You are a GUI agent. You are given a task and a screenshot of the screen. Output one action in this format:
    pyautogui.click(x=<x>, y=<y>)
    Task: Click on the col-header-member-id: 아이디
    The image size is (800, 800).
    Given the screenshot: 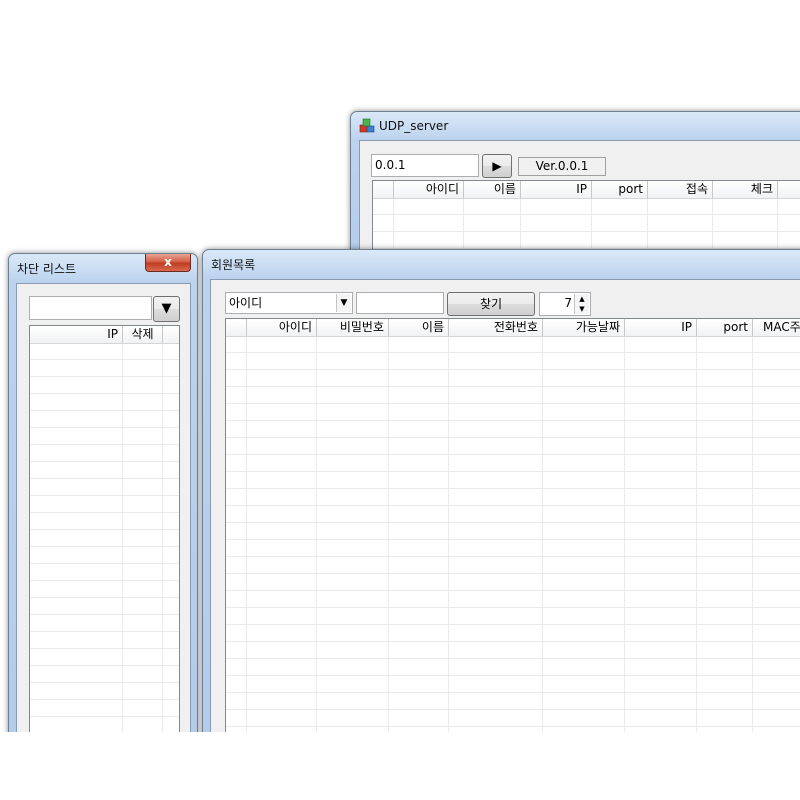 What is the action you would take?
    pyautogui.click(x=282, y=327)
    